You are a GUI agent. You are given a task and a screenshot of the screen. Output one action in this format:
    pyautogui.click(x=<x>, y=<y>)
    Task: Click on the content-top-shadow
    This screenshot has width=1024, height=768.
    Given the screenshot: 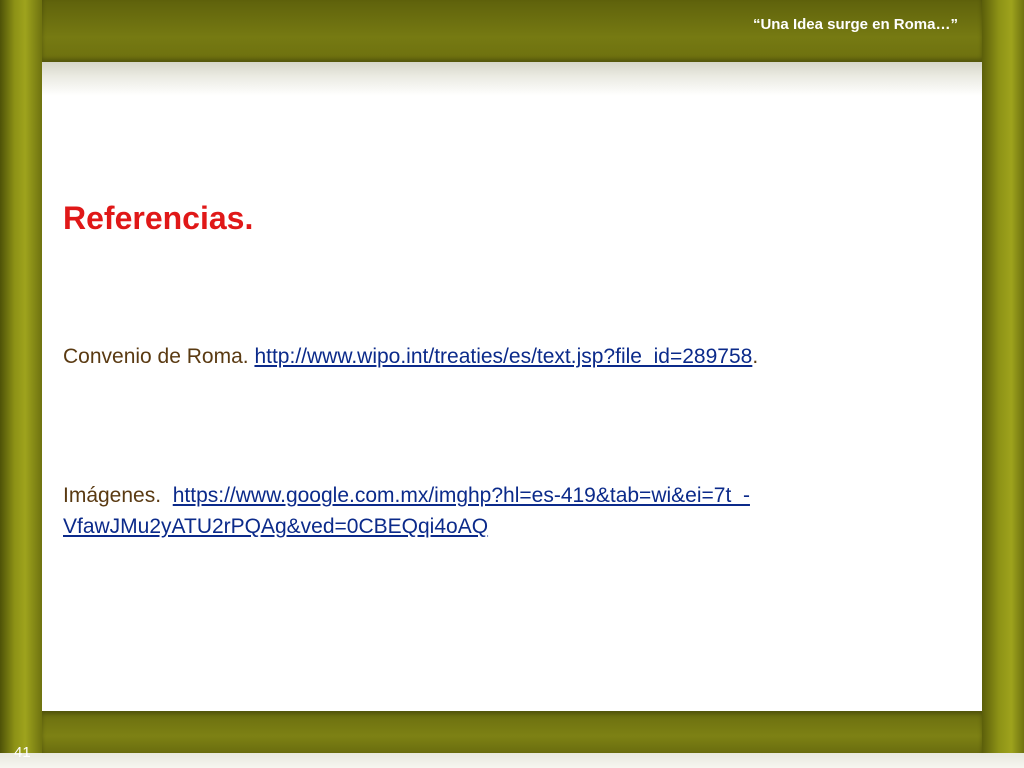 What is the action you would take?
    pyautogui.click(x=512, y=79)
    